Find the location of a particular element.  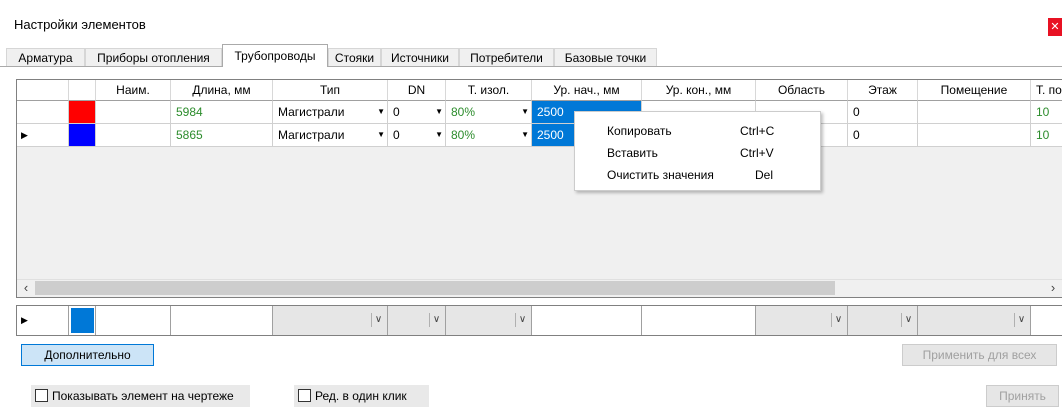

column-header-room: Помещение is located at coordinates (974, 90).